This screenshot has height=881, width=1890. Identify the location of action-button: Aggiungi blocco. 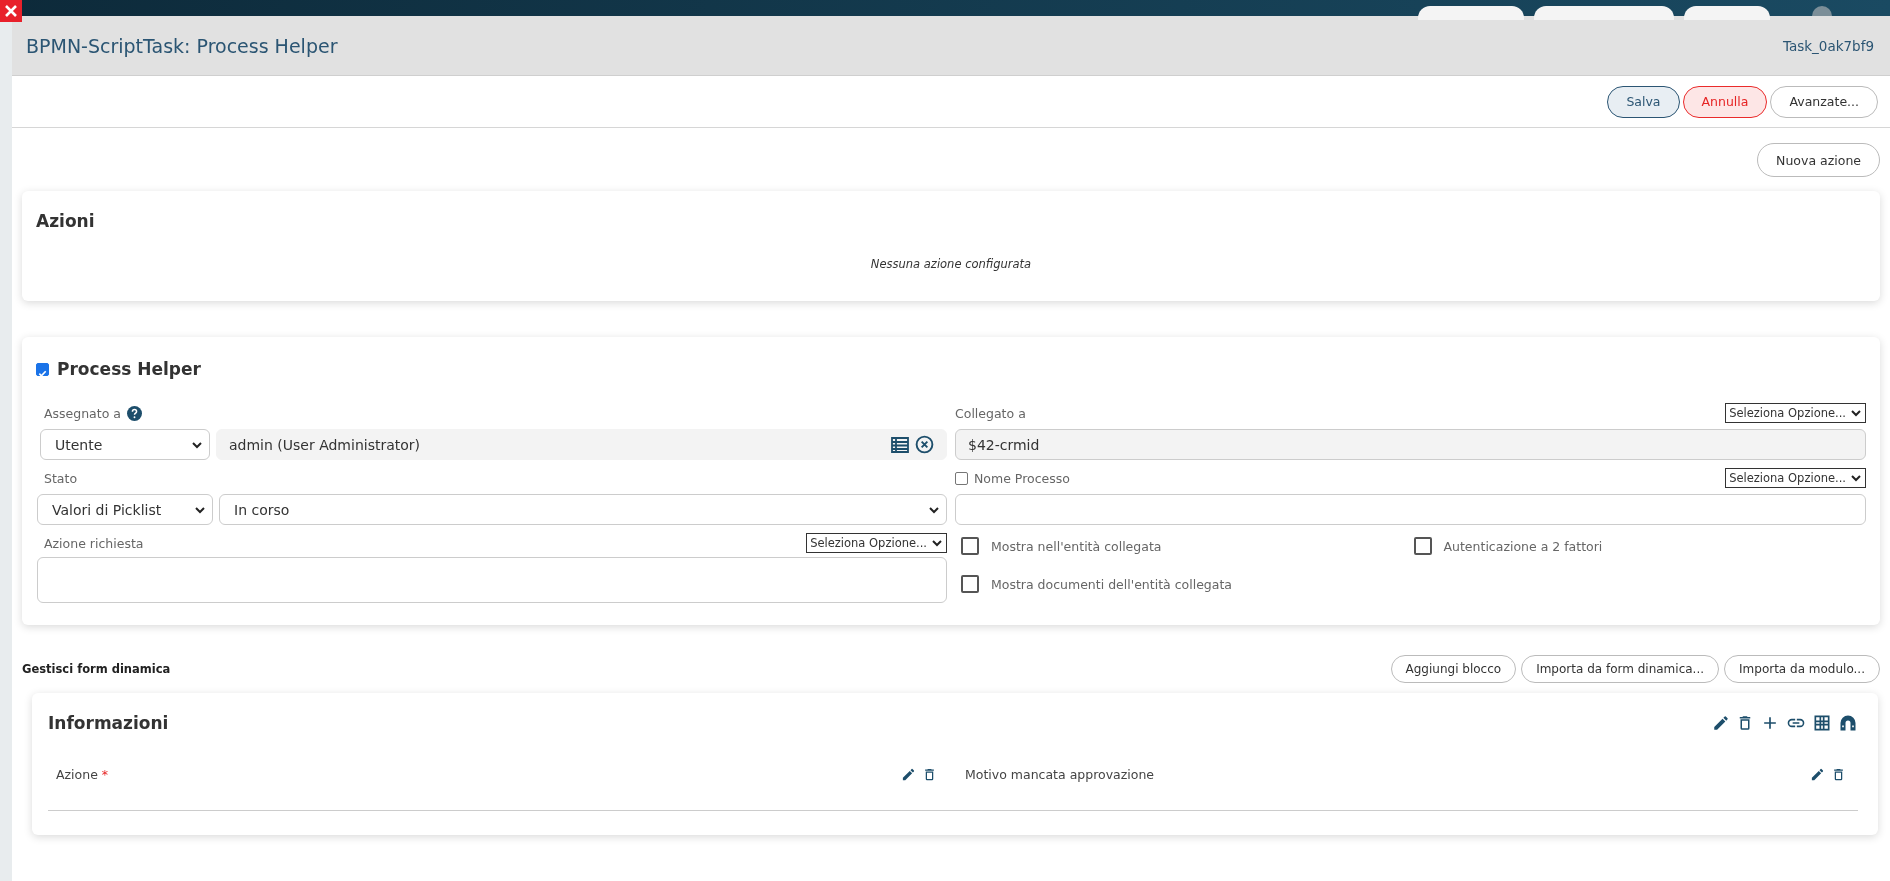
(1453, 669).